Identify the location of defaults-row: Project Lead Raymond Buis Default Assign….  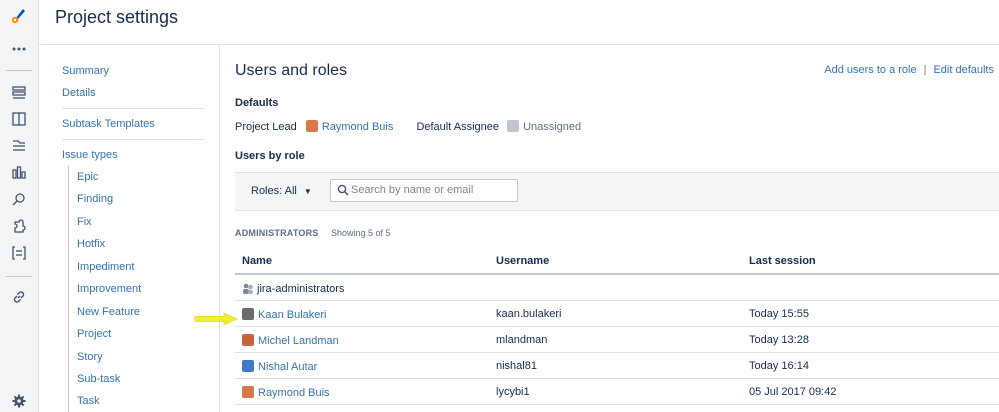
(408, 126).